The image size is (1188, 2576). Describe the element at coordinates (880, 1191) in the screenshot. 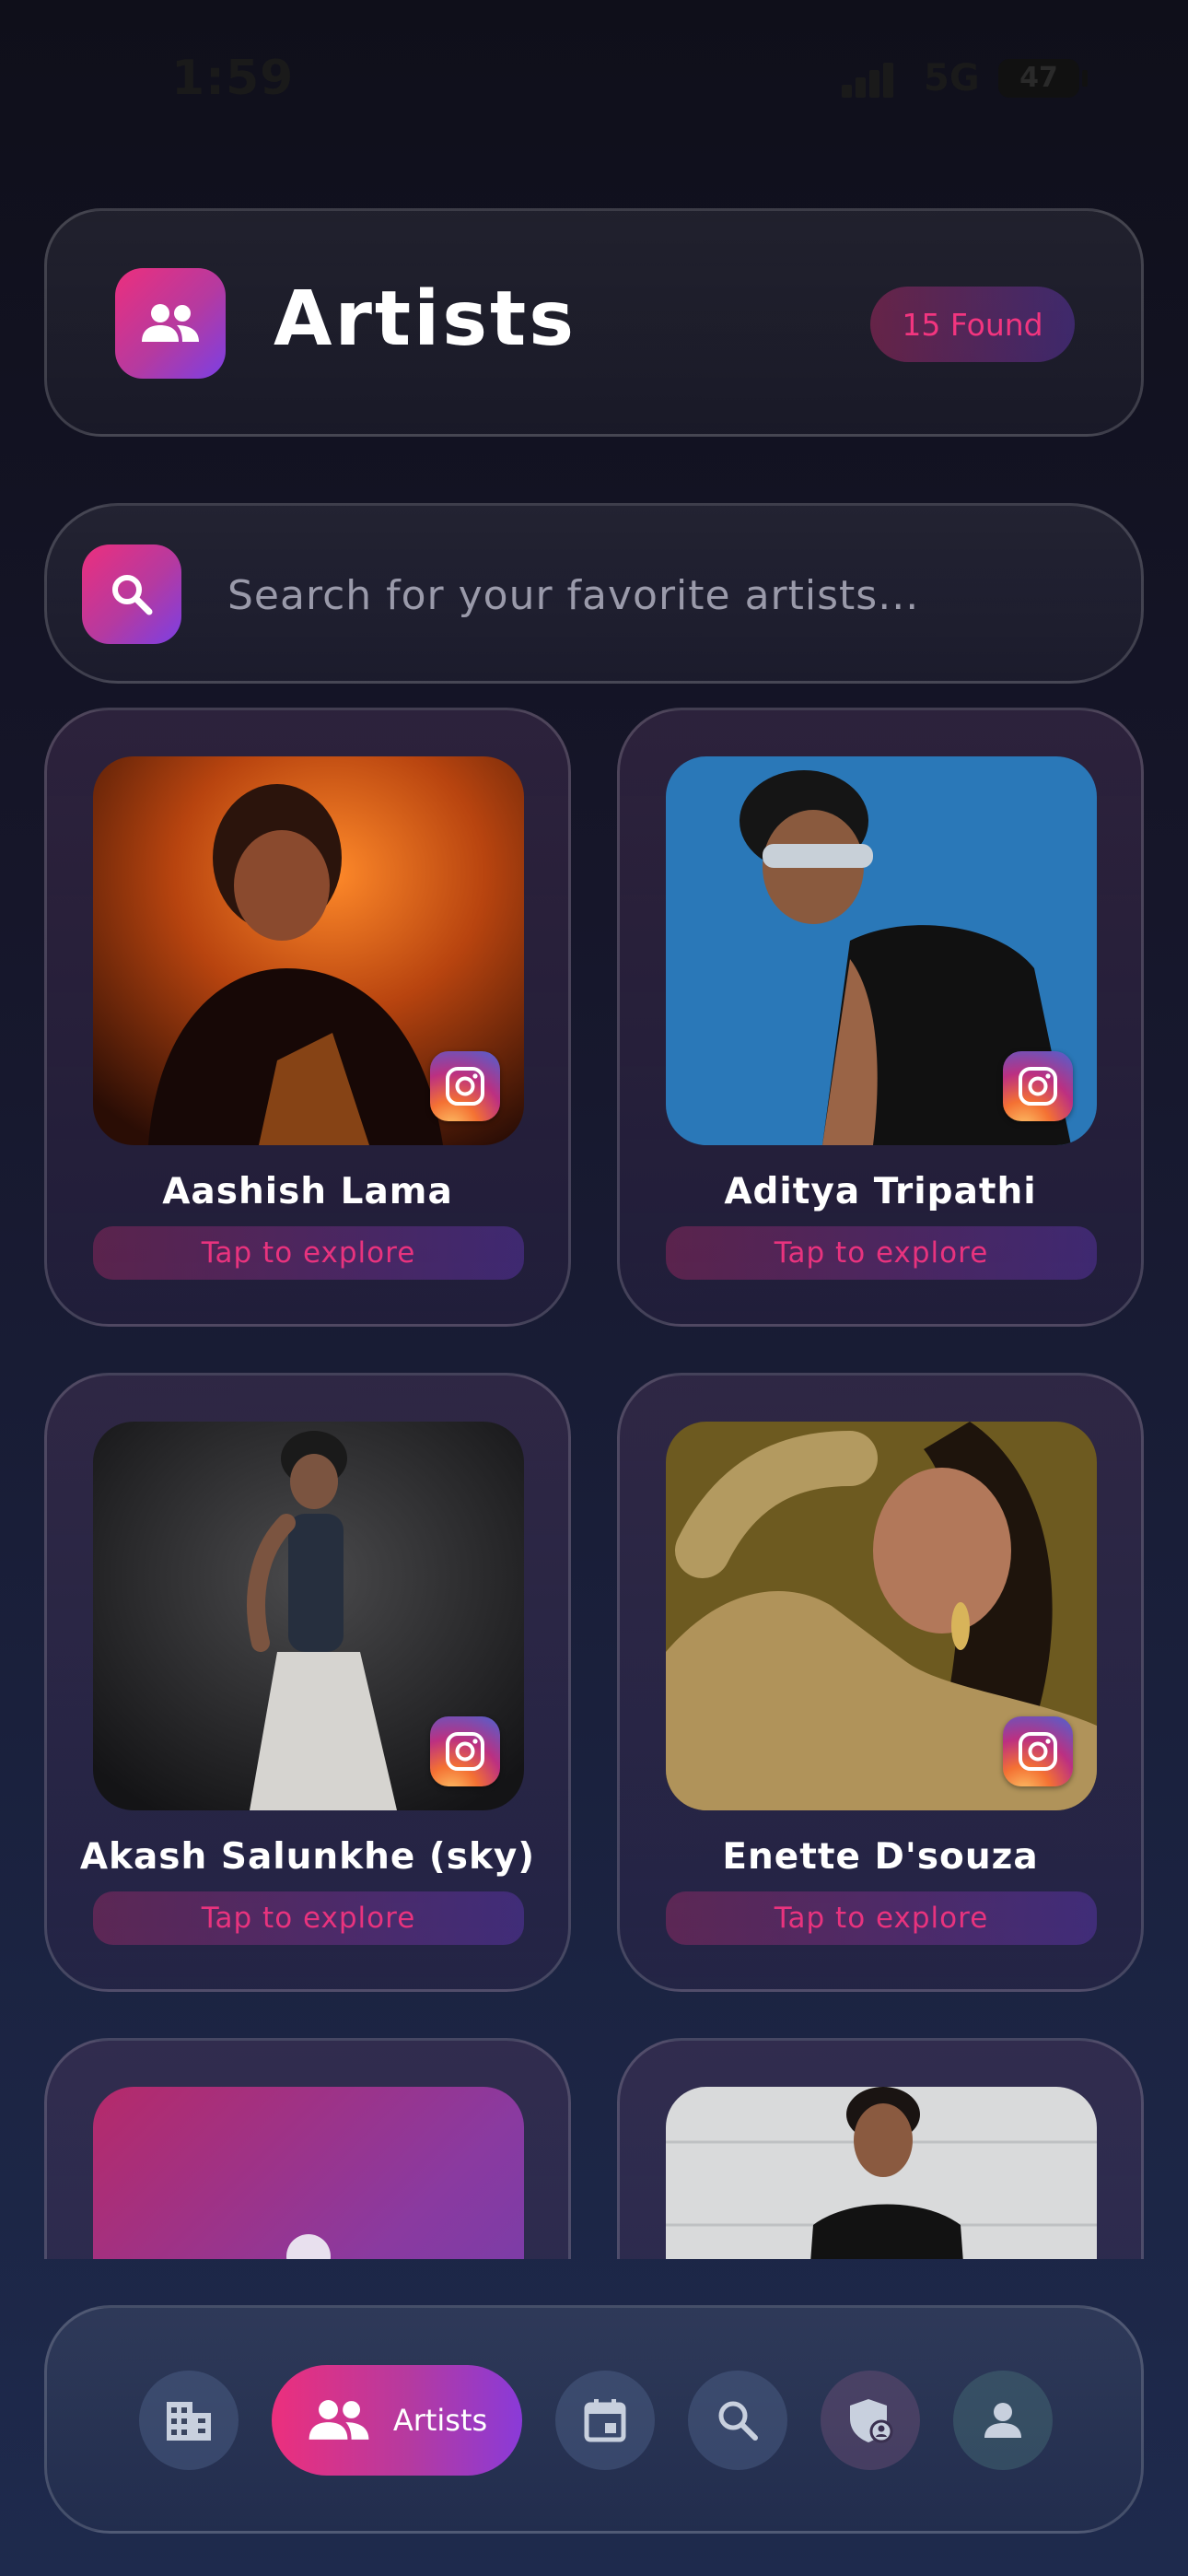

I see `artist-name: Aditya Tripathi` at that location.